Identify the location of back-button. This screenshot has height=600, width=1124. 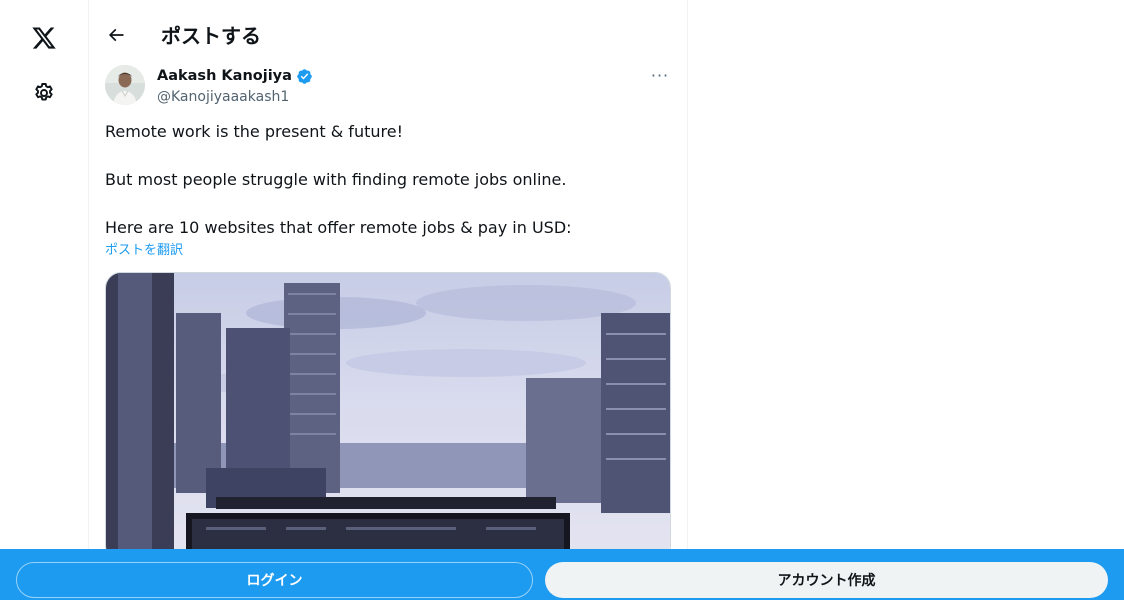
(116, 35).